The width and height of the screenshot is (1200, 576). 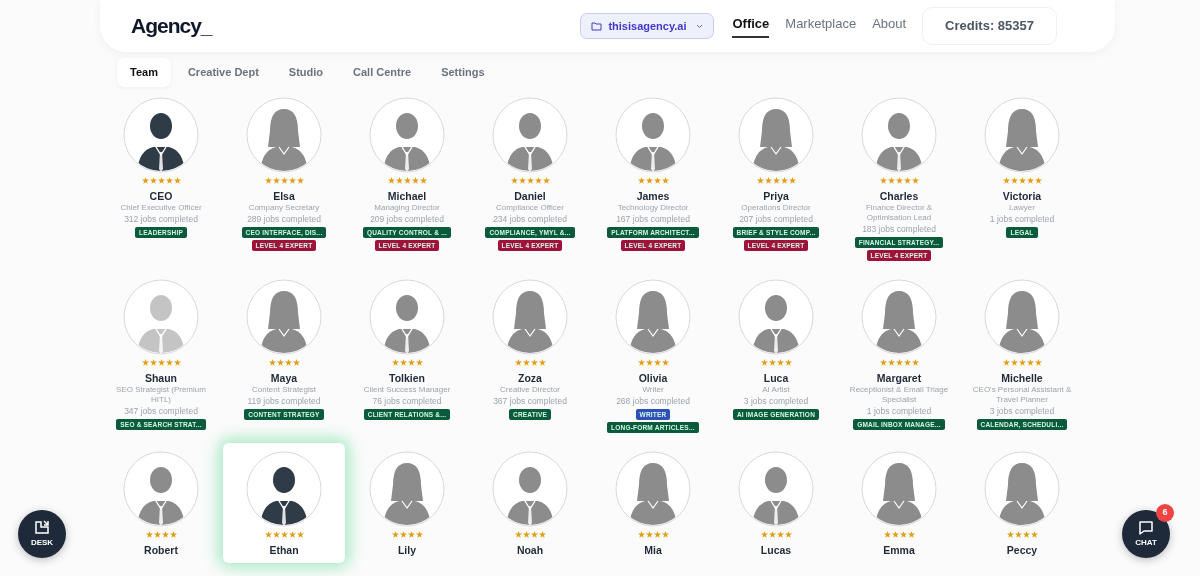 I want to click on desk-icon, so click(x=42, y=527).